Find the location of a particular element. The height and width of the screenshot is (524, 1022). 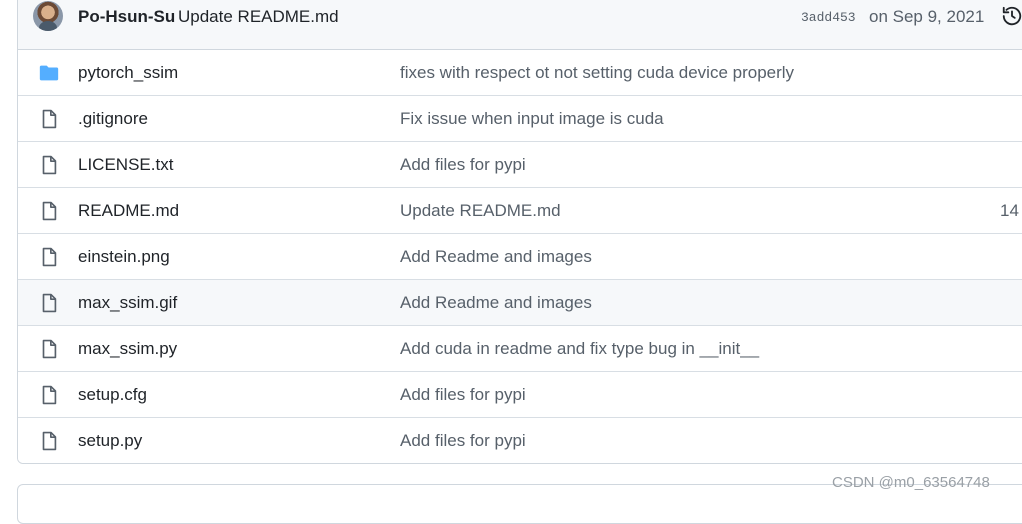

file-row: LICENSE.txt Add files for pypi is located at coordinates (520, 165).